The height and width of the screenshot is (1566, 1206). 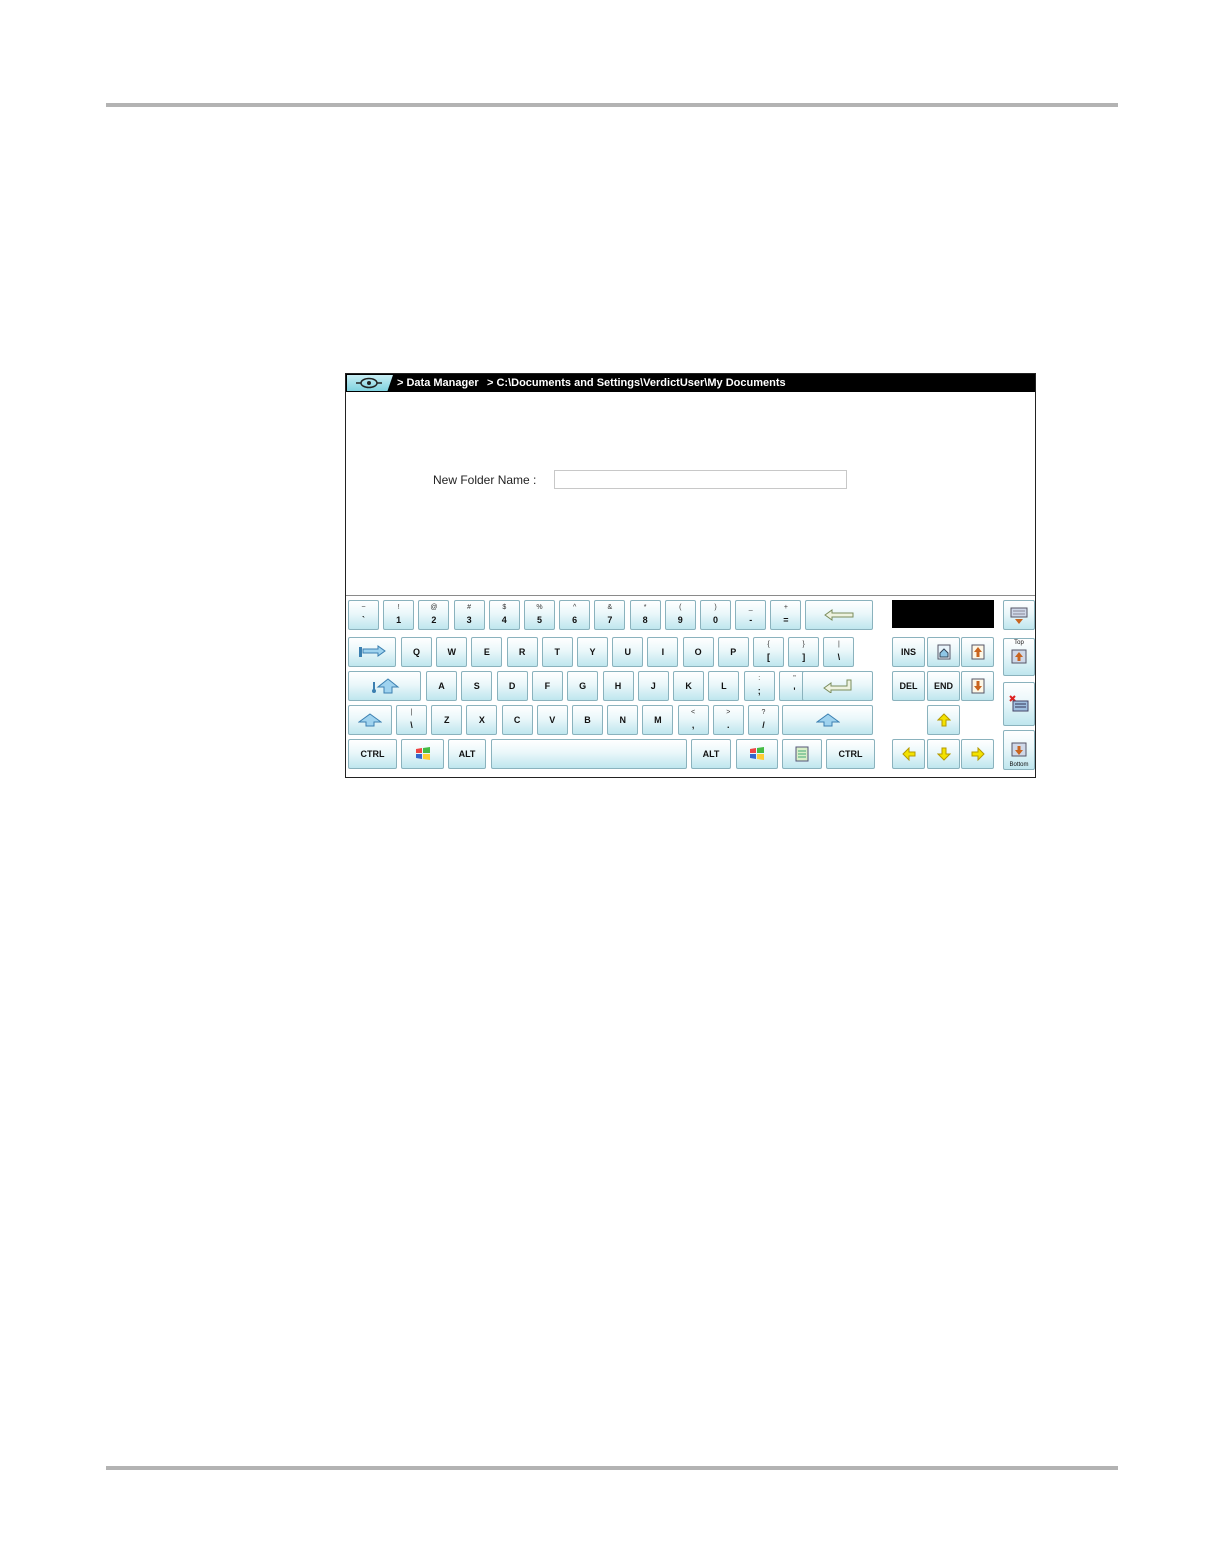 What do you see at coordinates (370, 720) in the screenshot?
I see `left-shift-key` at bounding box center [370, 720].